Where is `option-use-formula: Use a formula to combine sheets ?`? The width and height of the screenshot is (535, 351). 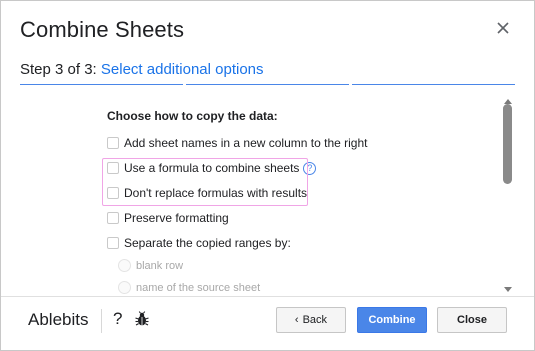 option-use-formula: Use a formula to combine sheets ? is located at coordinates (212, 168).